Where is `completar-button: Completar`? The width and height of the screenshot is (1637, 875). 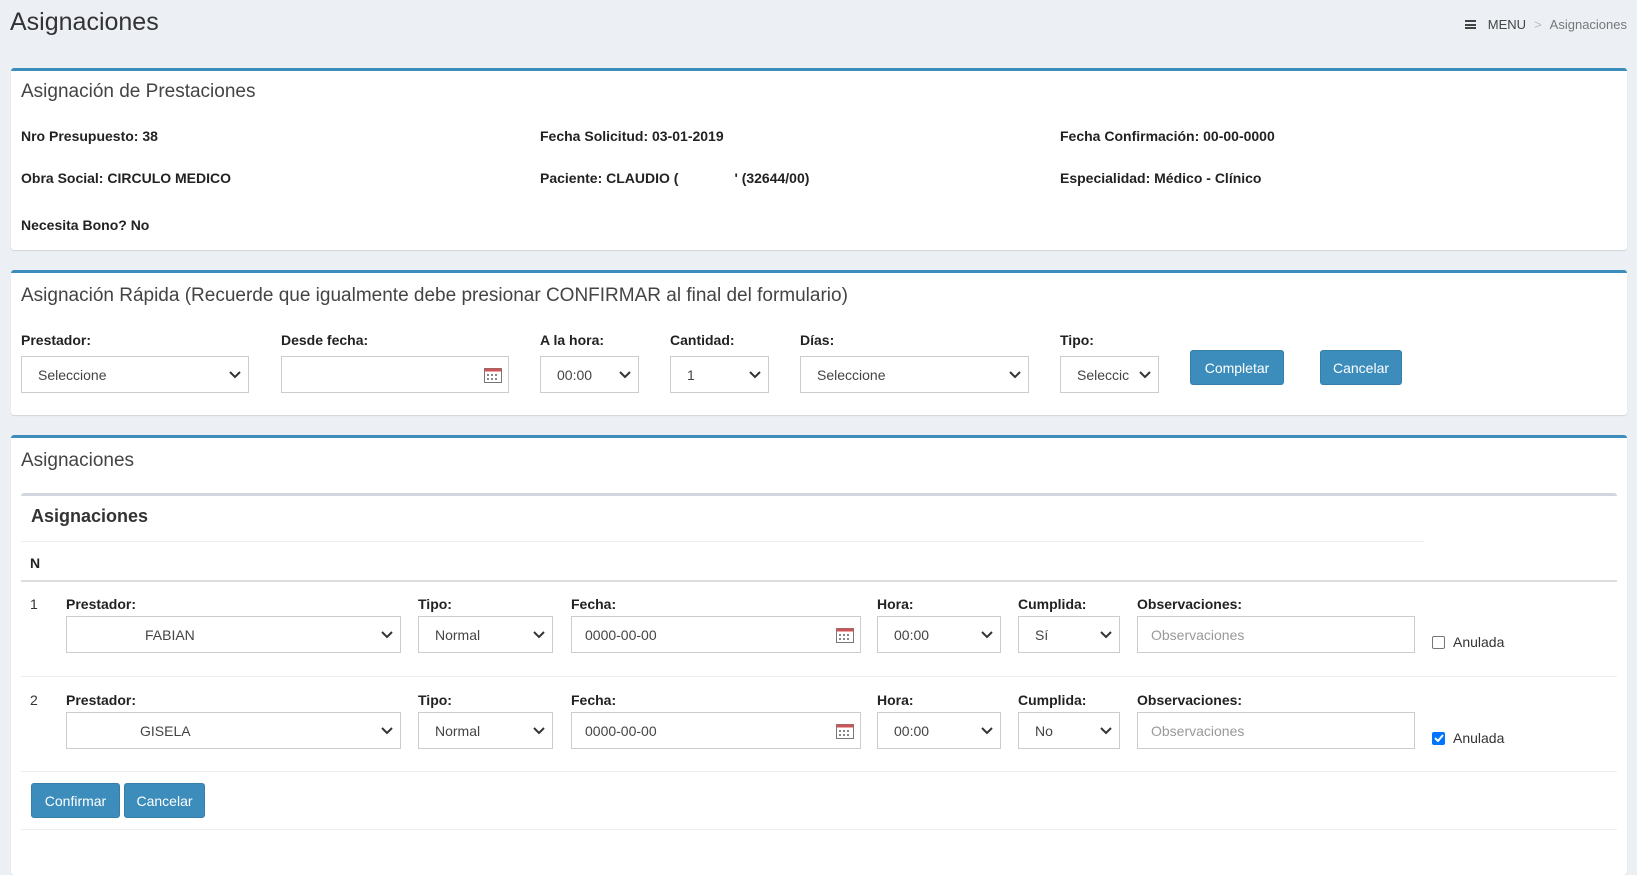 completar-button: Completar is located at coordinates (1237, 367).